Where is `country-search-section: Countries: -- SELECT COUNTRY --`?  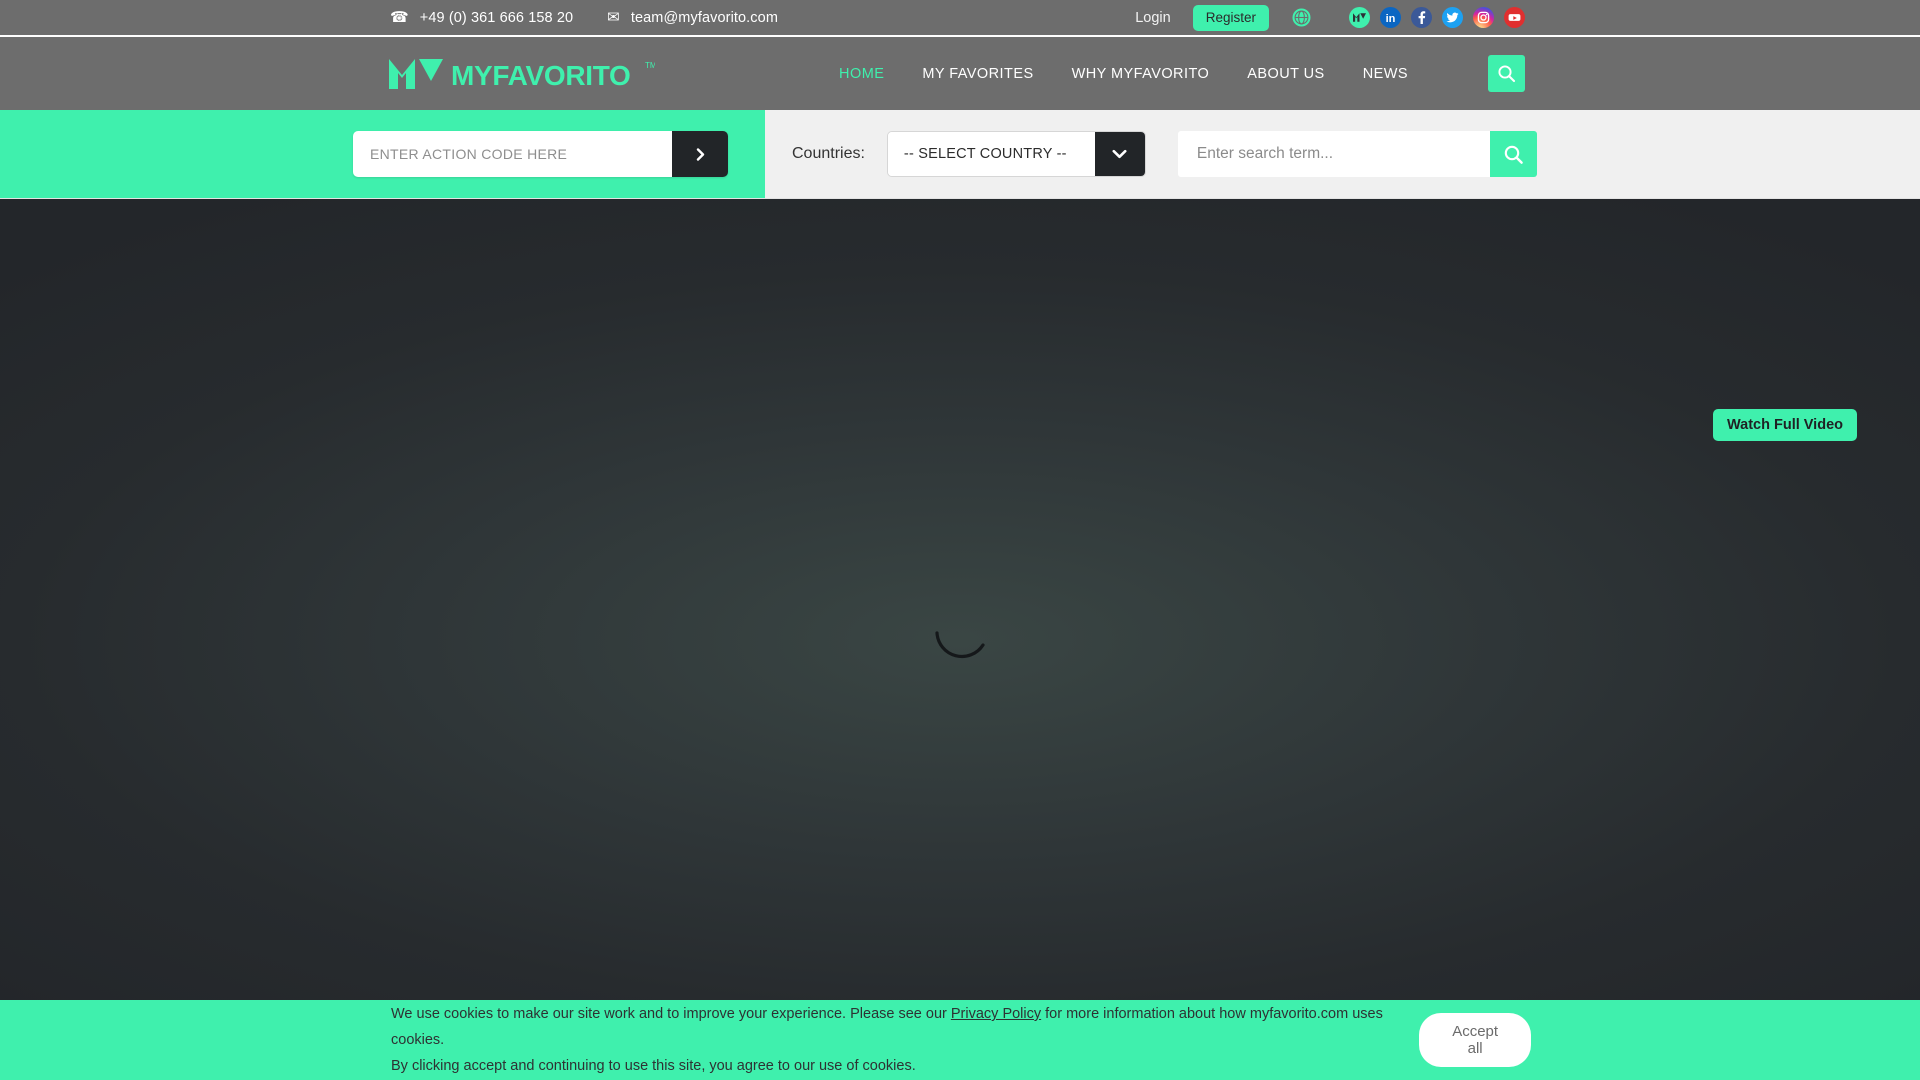
country-search-section: Countries: -- SELECT COUNTRY -- is located at coordinates (1342, 154).